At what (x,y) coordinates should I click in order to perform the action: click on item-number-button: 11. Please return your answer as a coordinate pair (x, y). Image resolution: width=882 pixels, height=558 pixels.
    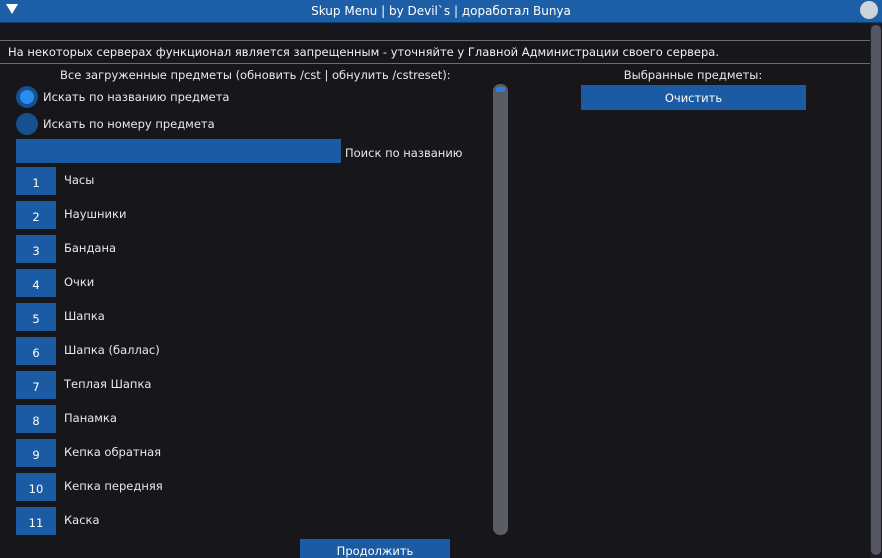
    Looking at the image, I should click on (36, 521).